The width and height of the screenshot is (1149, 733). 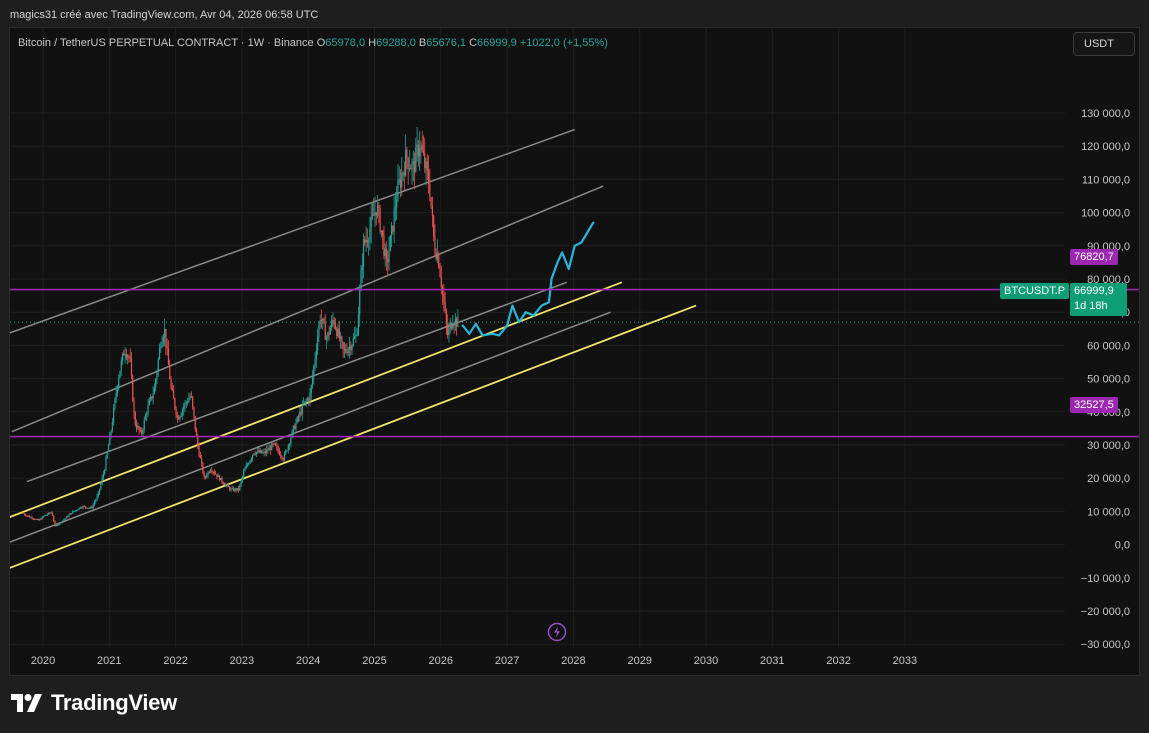 I want to click on y-tick-label: 10 000,0, so click(x=1108, y=512).